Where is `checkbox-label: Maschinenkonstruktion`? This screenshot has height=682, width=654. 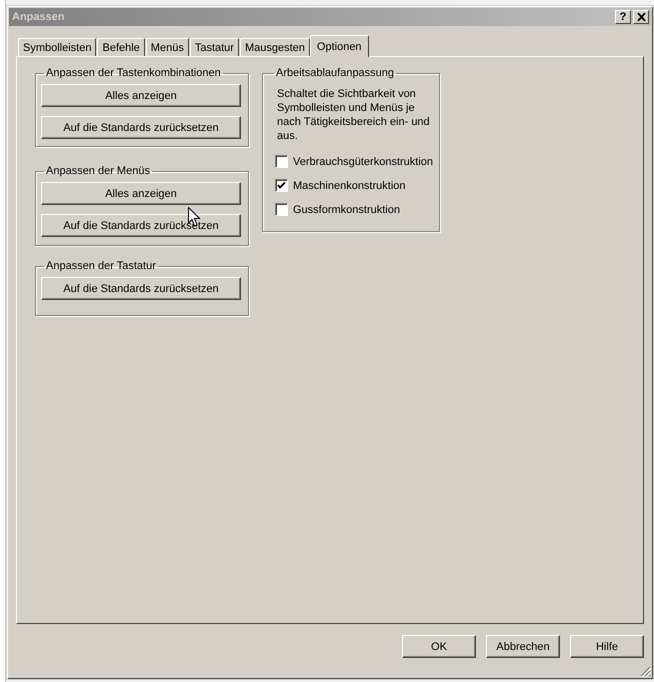 checkbox-label: Maschinenkonstruktion is located at coordinates (349, 186).